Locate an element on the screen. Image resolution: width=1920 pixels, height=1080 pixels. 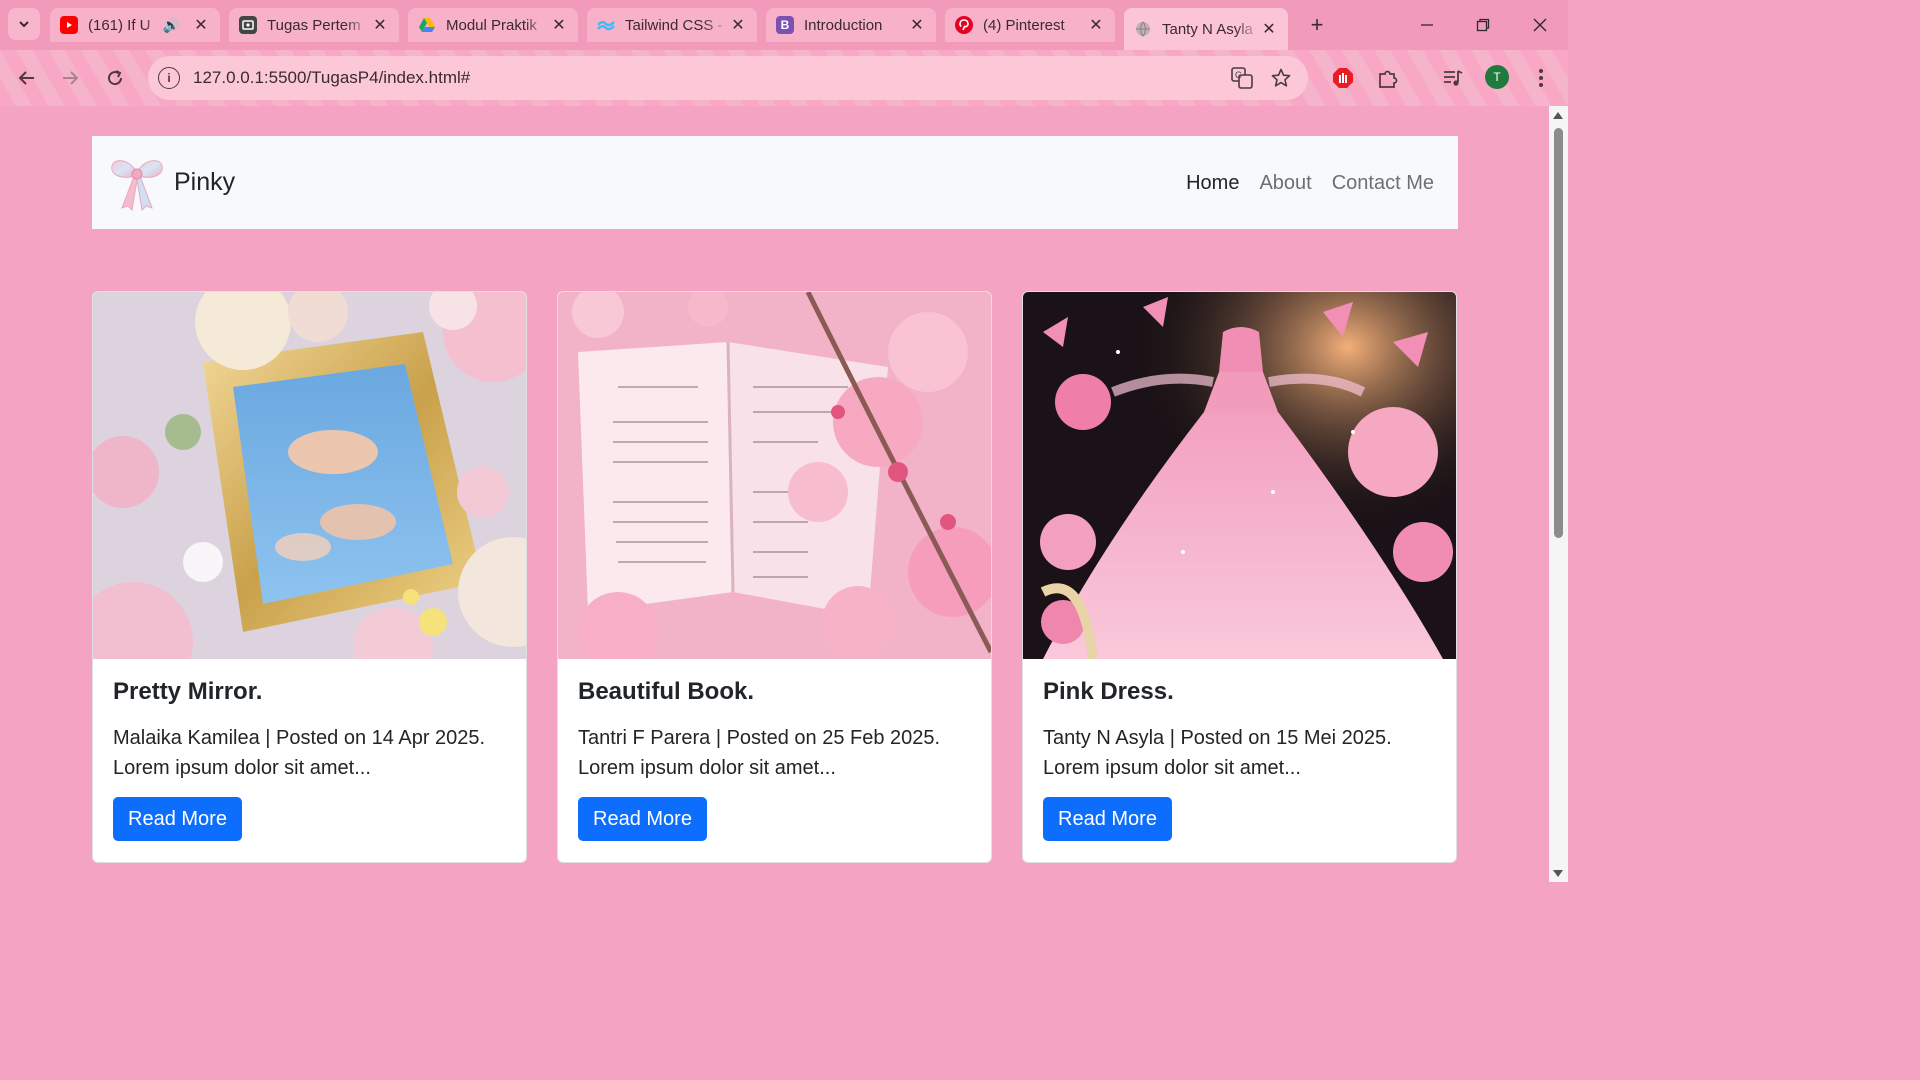
speaker-icon: 🔊 is located at coordinates (171, 25).